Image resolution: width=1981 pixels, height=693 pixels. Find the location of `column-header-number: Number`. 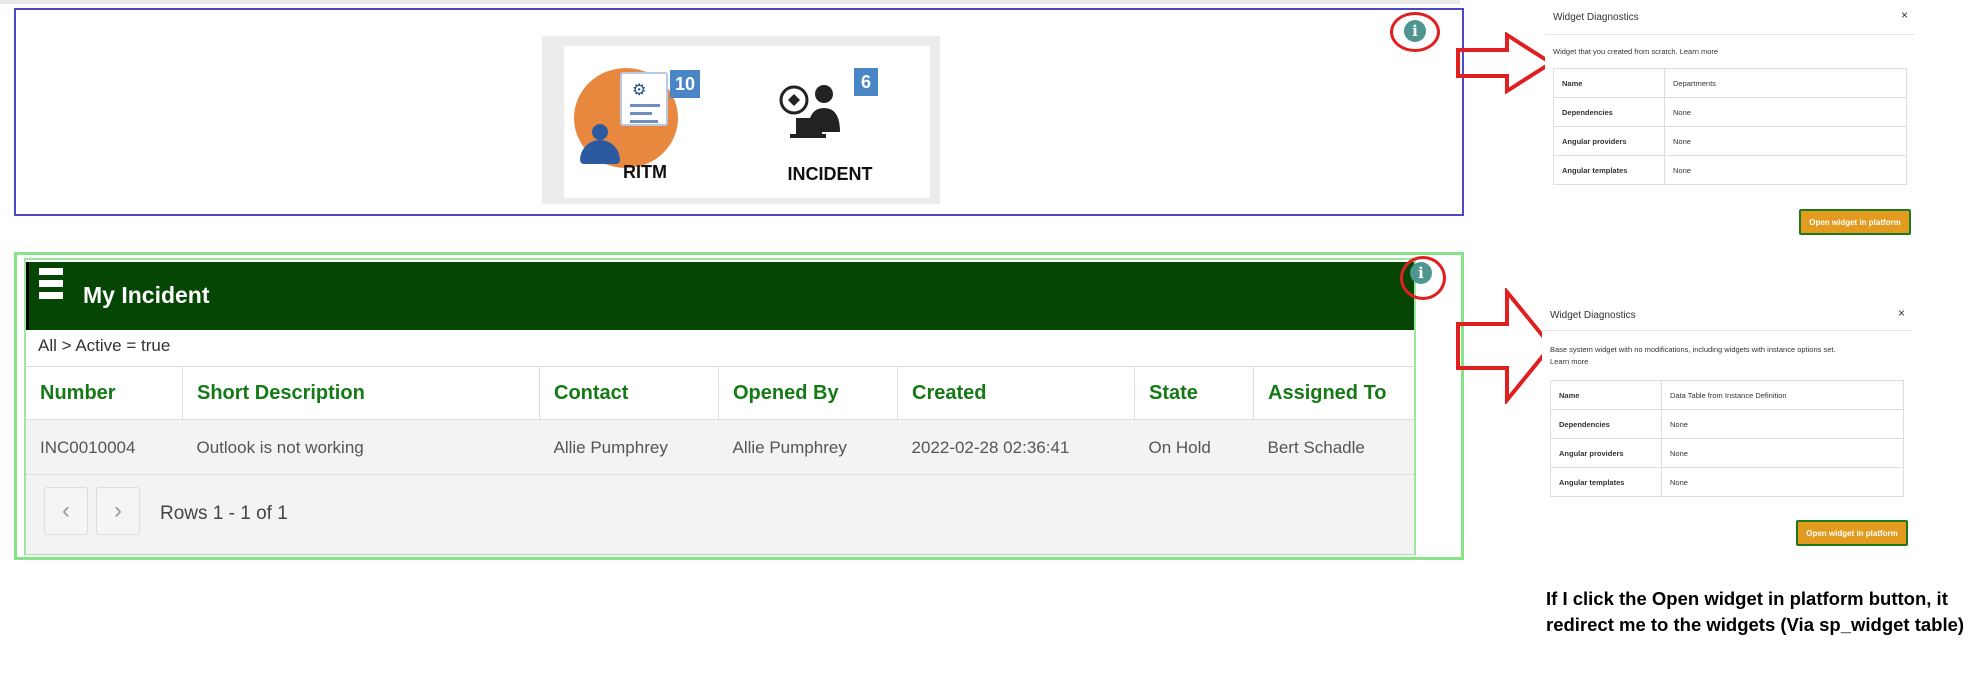

column-header-number: Number is located at coordinates (104, 393).